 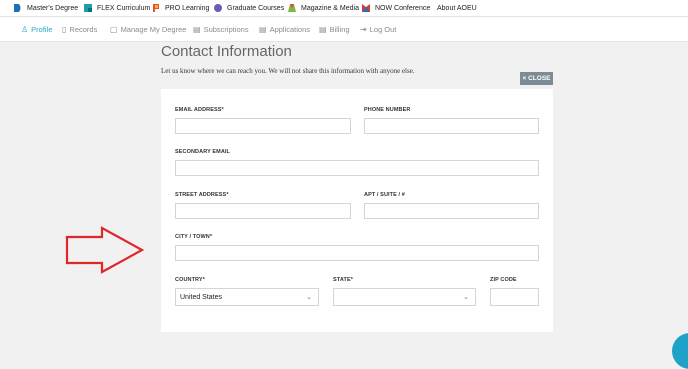 I want to click on subscriptions-icon: ▤, so click(x=197, y=29).